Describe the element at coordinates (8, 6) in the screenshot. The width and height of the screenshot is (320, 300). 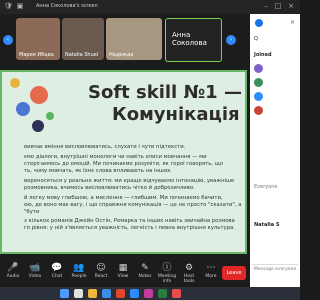
I see `shield-icon: 🛡` at that location.